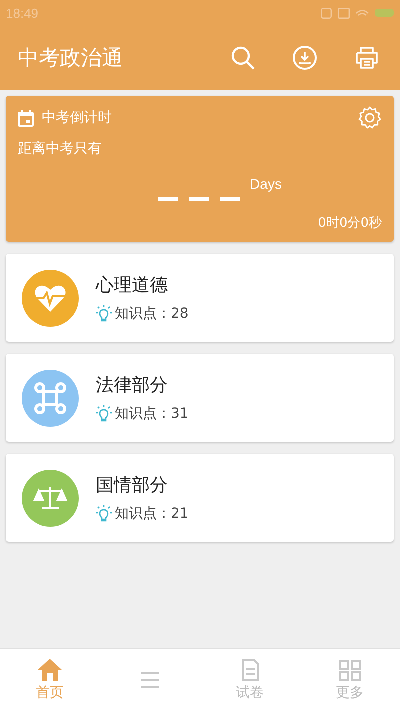 Image resolution: width=400 pixels, height=711 pixels. What do you see at coordinates (384, 13) in the screenshot?
I see `battery-icon` at bounding box center [384, 13].